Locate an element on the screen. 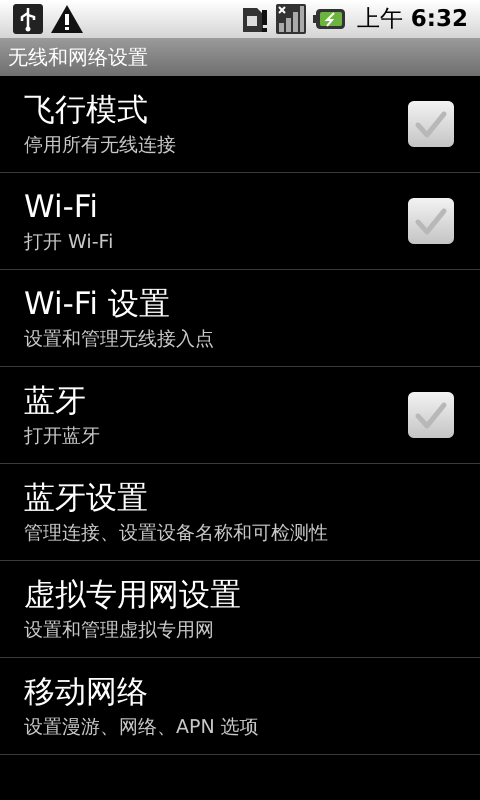 The height and width of the screenshot is (800, 480). settings-item: 移动网络 设置漫游、网络、APN 选项 is located at coordinates (240, 706).